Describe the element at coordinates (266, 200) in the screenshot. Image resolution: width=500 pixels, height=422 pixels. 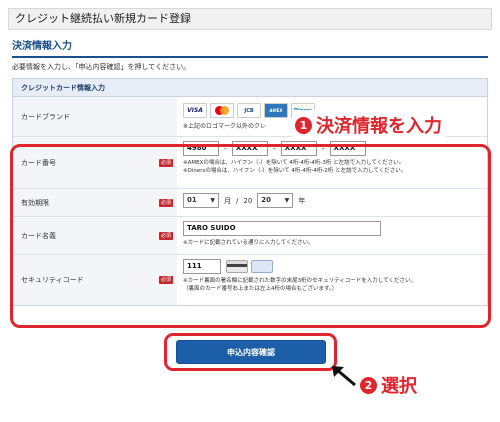
I see `expiry-year-value: 20` at that location.